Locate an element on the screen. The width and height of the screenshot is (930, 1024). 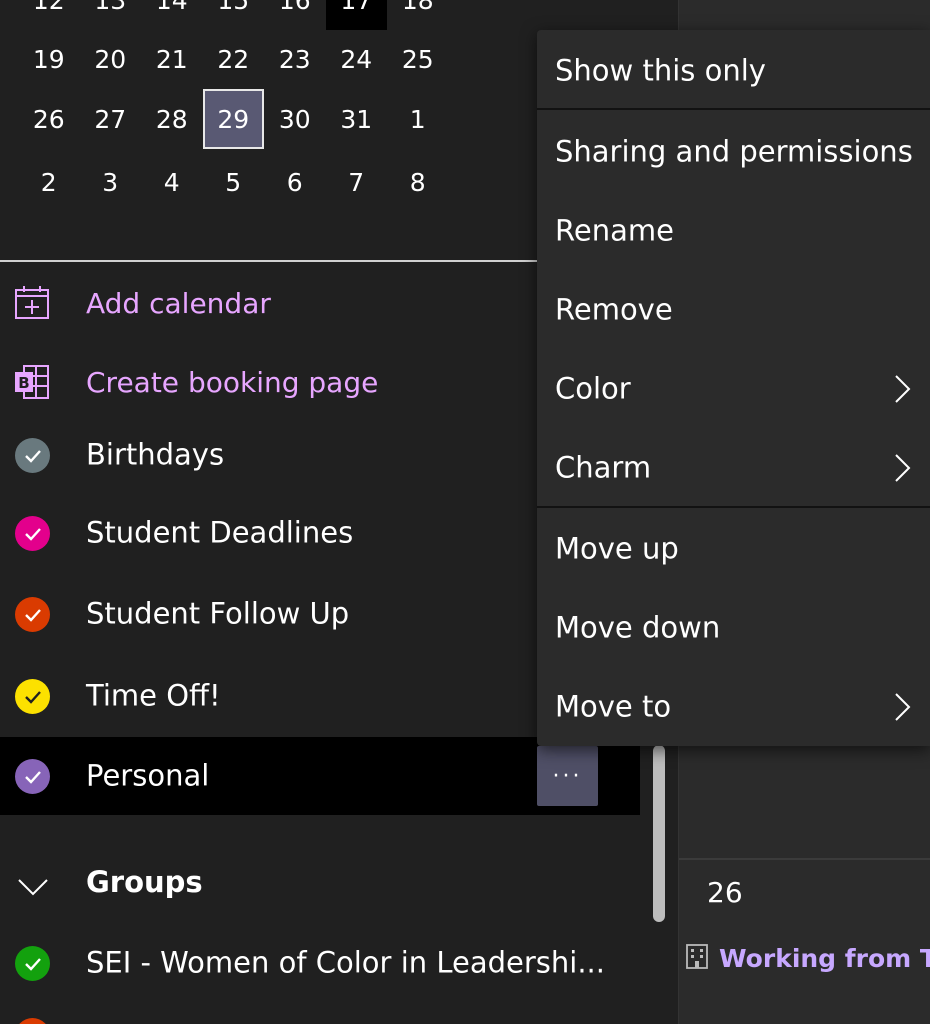
menu-item-show-this-only: Show this only is located at coordinates (733, 71).